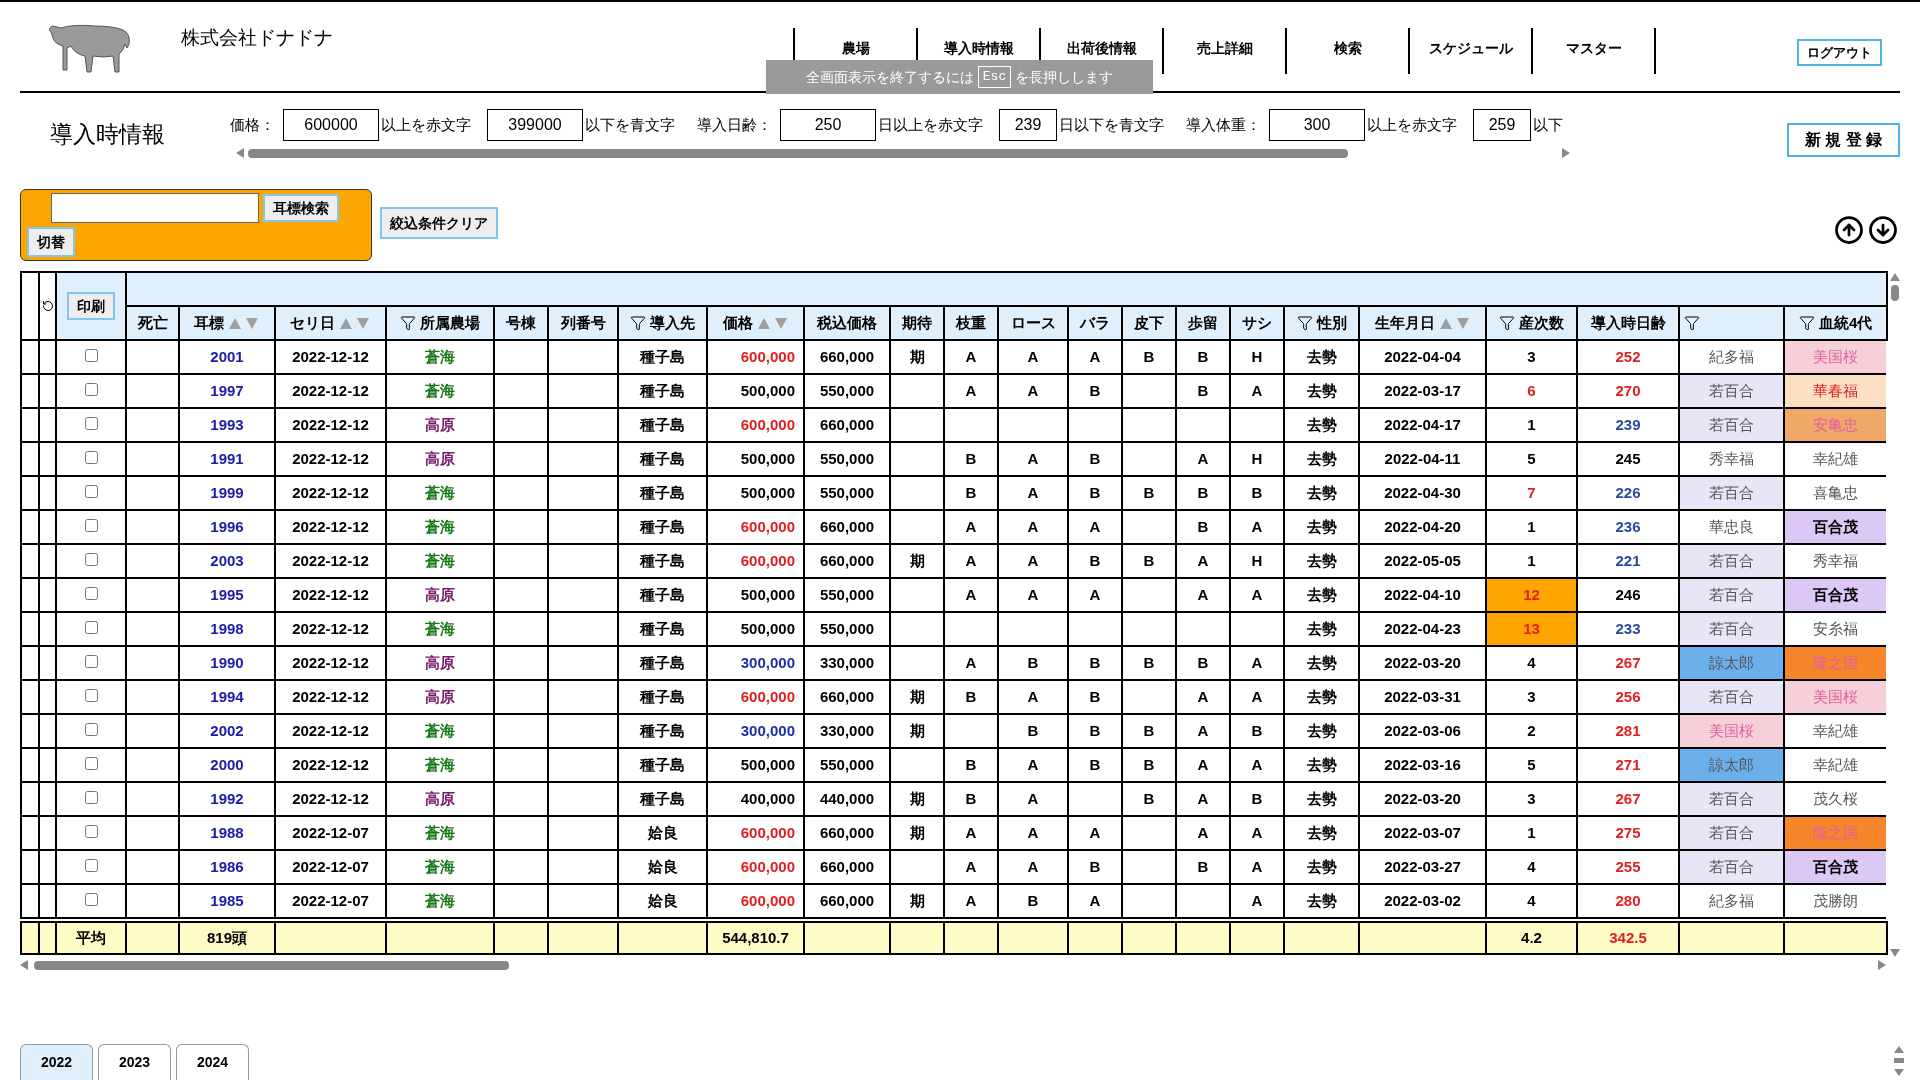  What do you see at coordinates (1895, 953) in the screenshot?
I see `scroll-down-arrow-icon` at bounding box center [1895, 953].